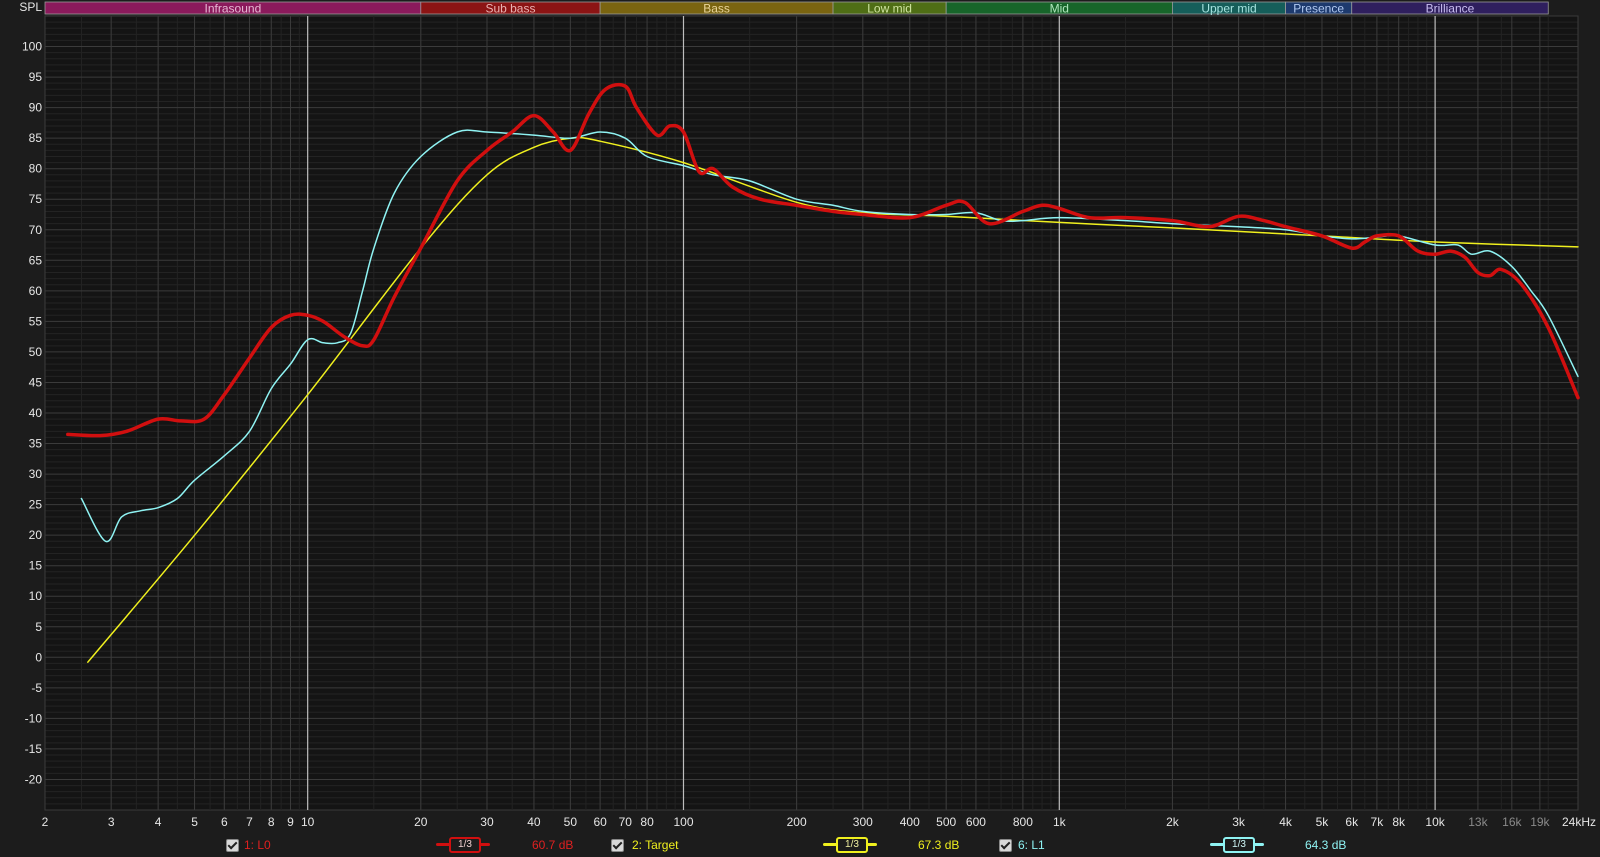 This screenshot has height=857, width=1600. I want to click on x-tick-label: 600, so click(976, 822).